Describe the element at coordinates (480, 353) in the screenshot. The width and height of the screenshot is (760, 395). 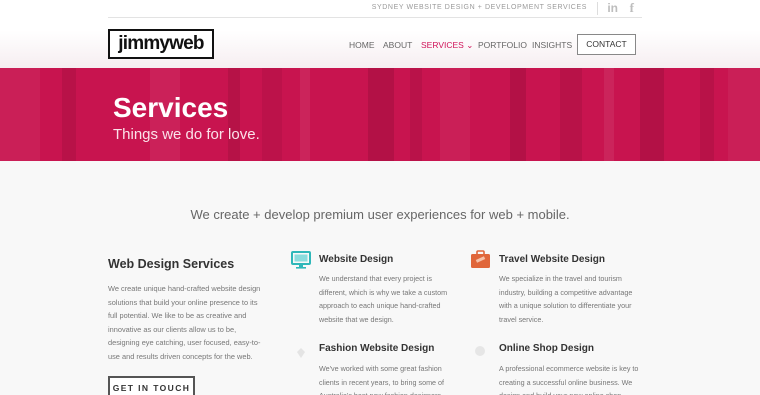
I see `shop-icon` at that location.